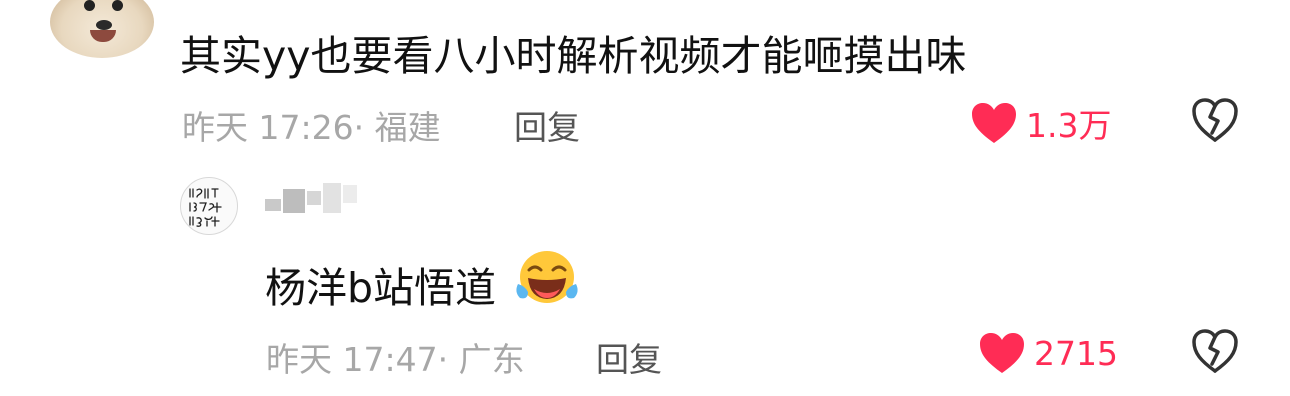 The width and height of the screenshot is (1290, 396). Describe the element at coordinates (311, 198) in the screenshot. I see `username-redacted` at that location.